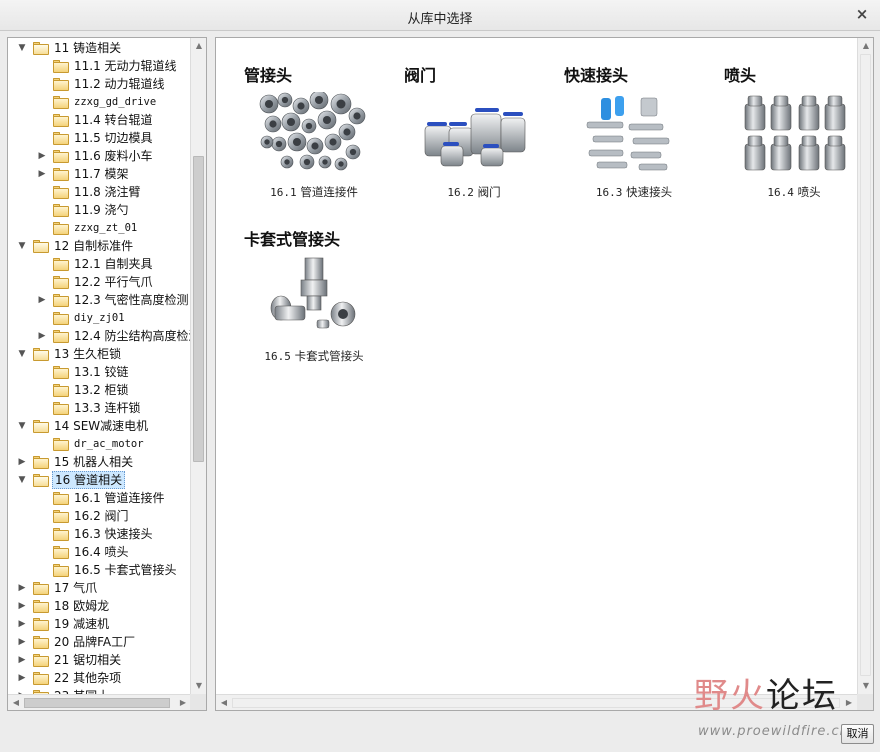 The width and height of the screenshot is (880, 752). What do you see at coordinates (107, 408) in the screenshot?
I see `tree-node-label: 13.3 连杆锁` at bounding box center [107, 408].